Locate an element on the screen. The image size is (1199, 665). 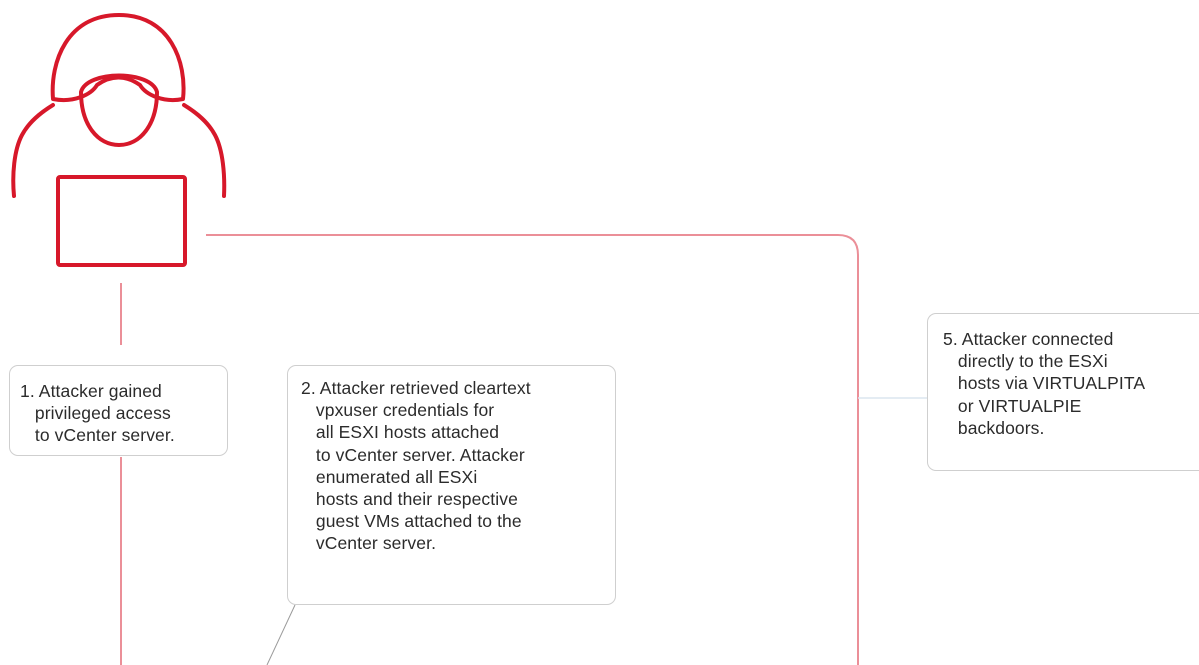
step-2-line: all ESXI hosts attached is located at coordinates (400, 432).